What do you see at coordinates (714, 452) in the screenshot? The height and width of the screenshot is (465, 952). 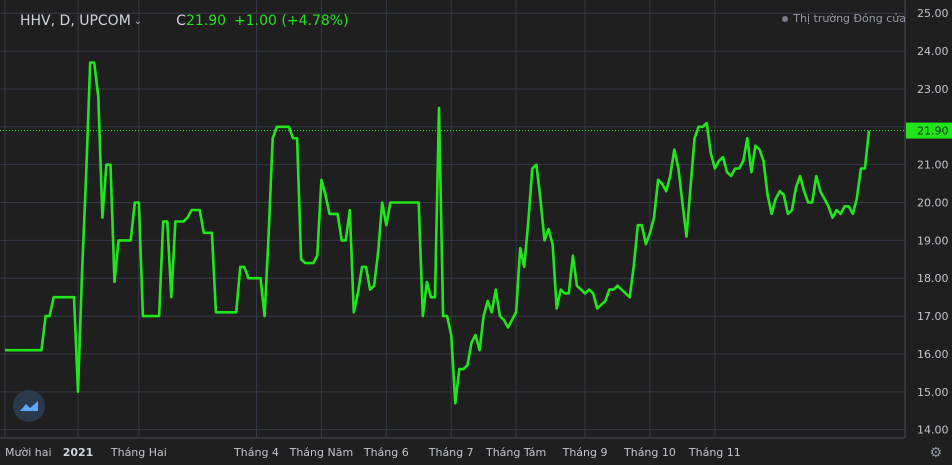 I see `x-tick-label: Tháng 11` at bounding box center [714, 452].